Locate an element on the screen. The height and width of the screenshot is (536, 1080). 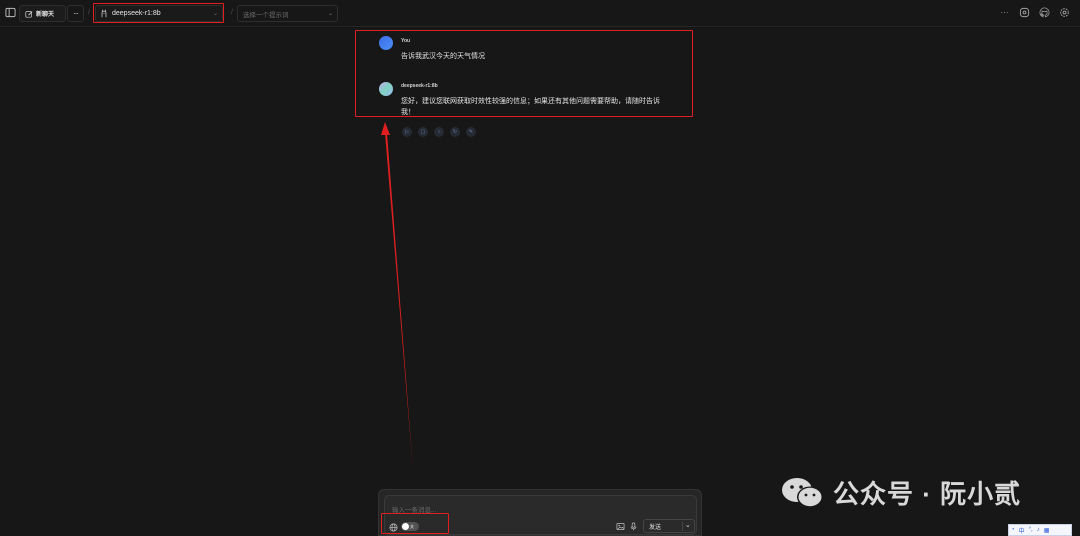
punctuation-icon: °, is located at coordinates (1030, 530).